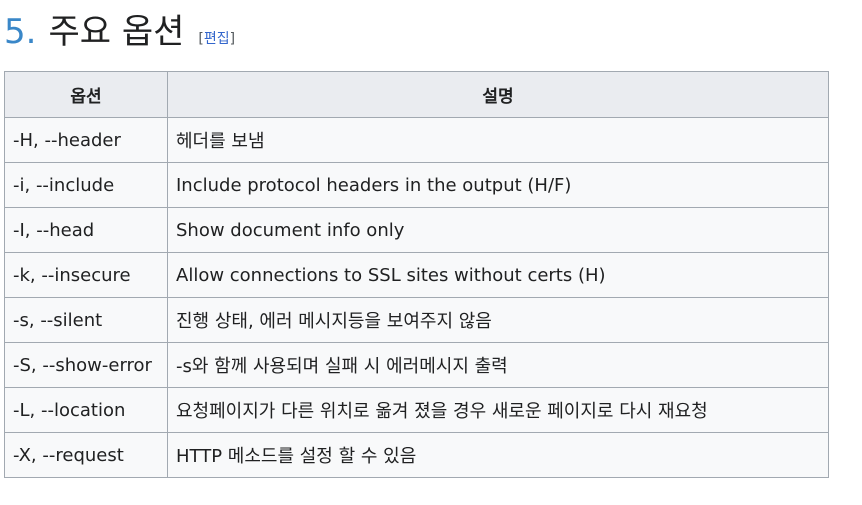 The height and width of the screenshot is (505, 862). I want to click on description-cell: HTTP 메소드를 설정 할 수 있음, so click(498, 455).